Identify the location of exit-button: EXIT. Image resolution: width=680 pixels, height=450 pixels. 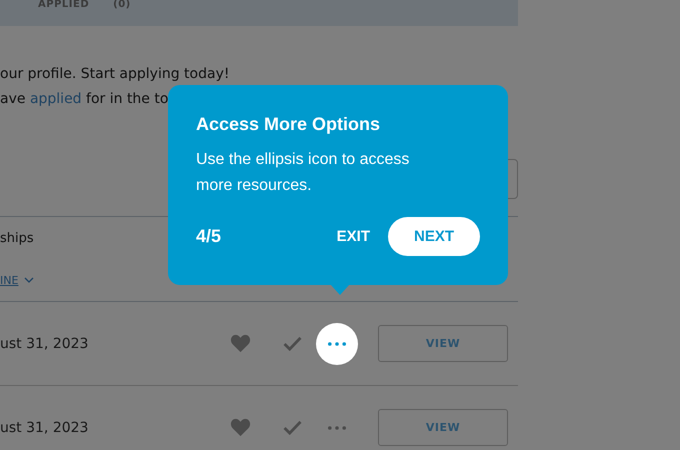
(353, 236).